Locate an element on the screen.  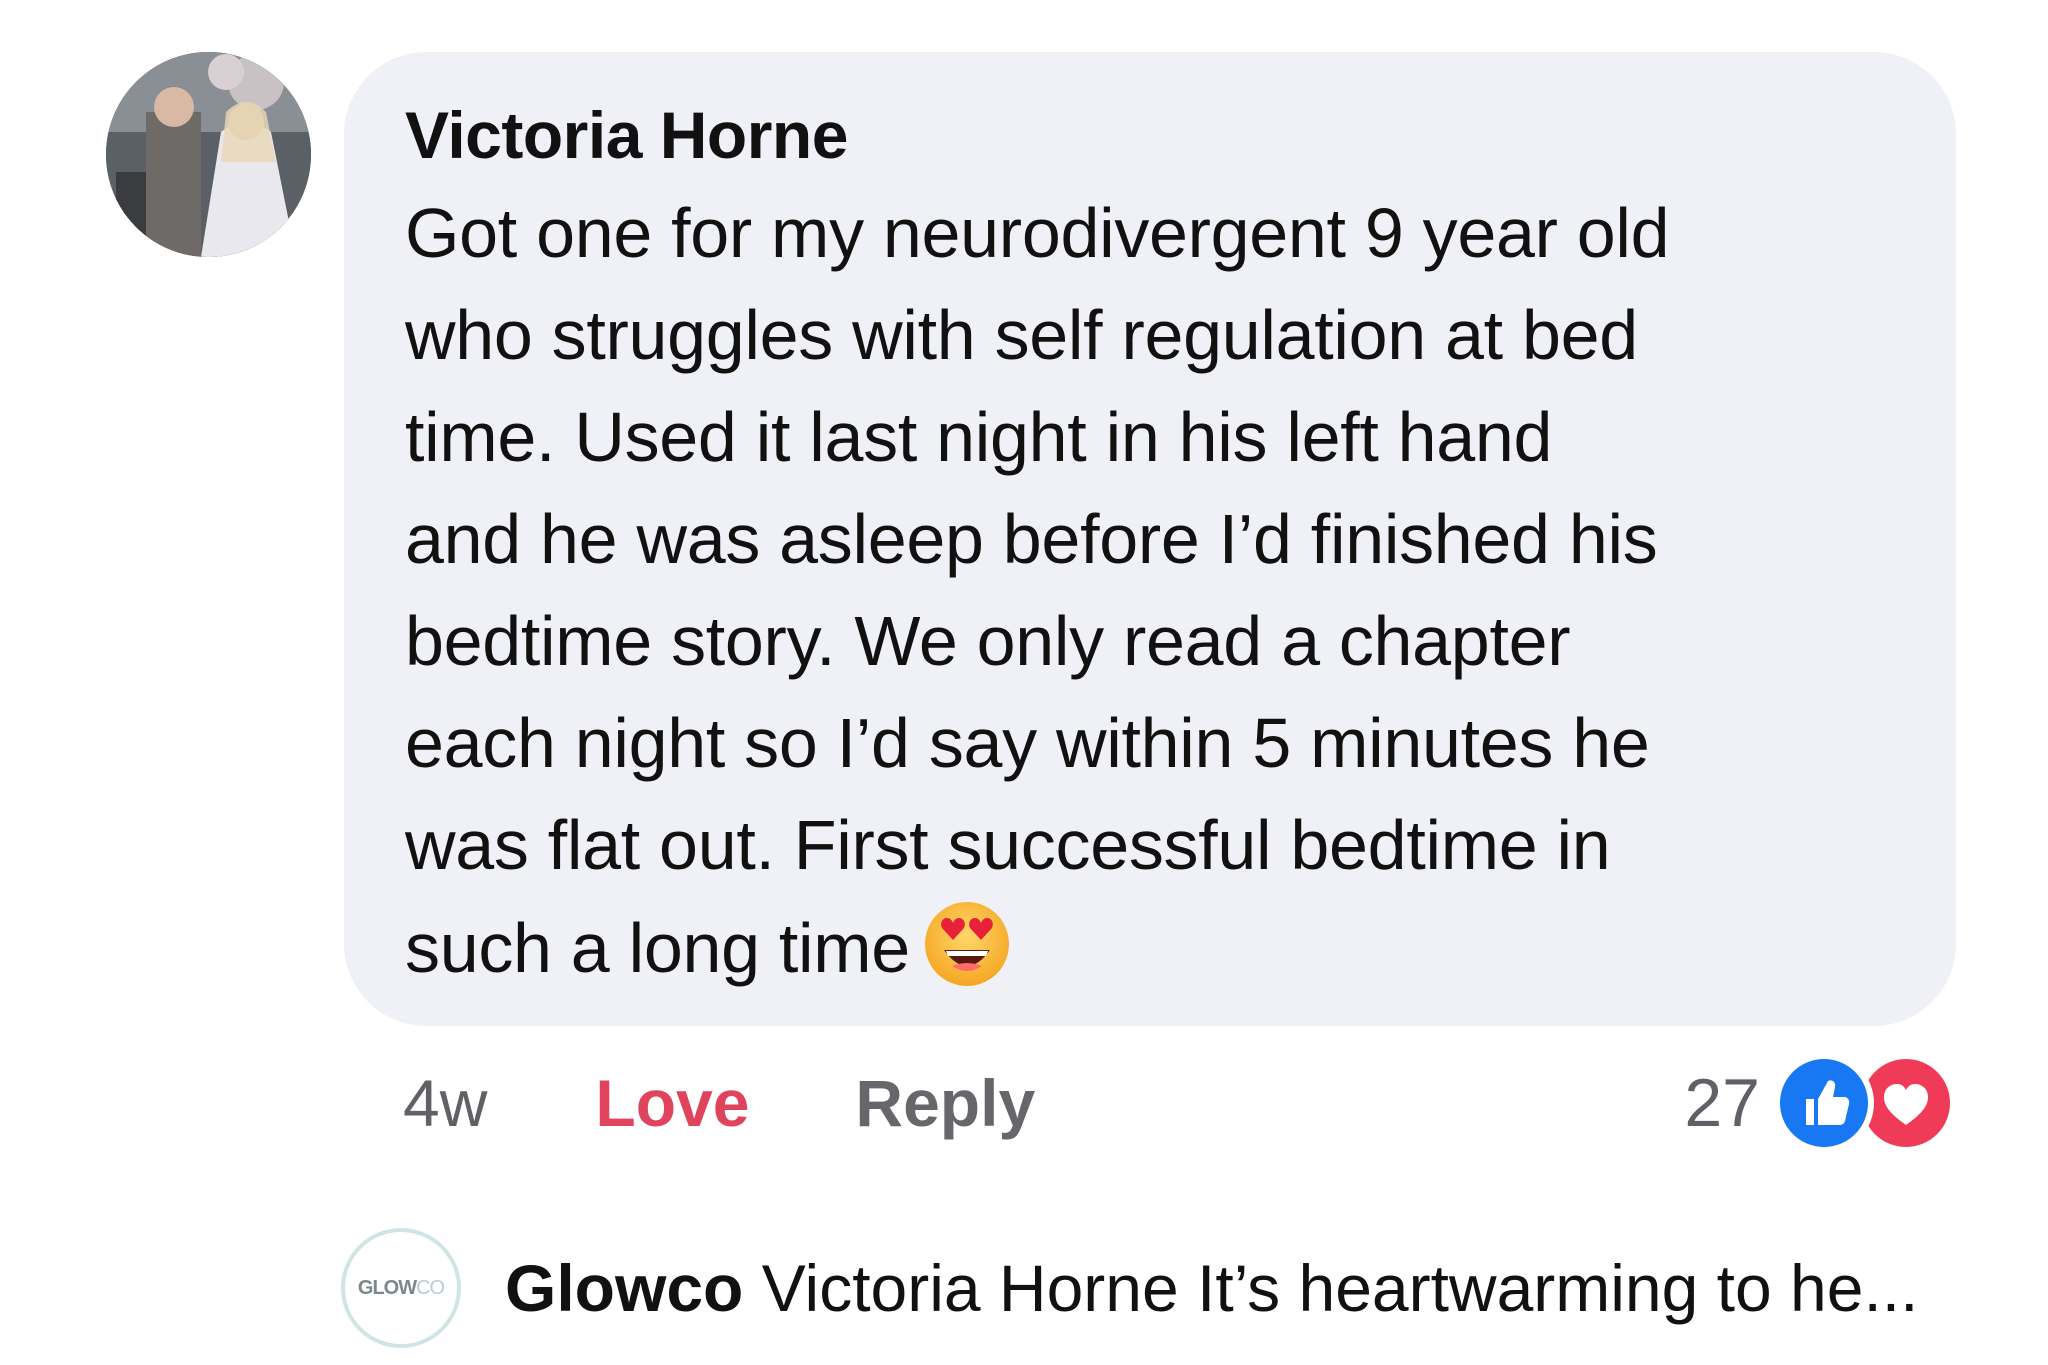
avatar-photo is located at coordinates (208, 154).